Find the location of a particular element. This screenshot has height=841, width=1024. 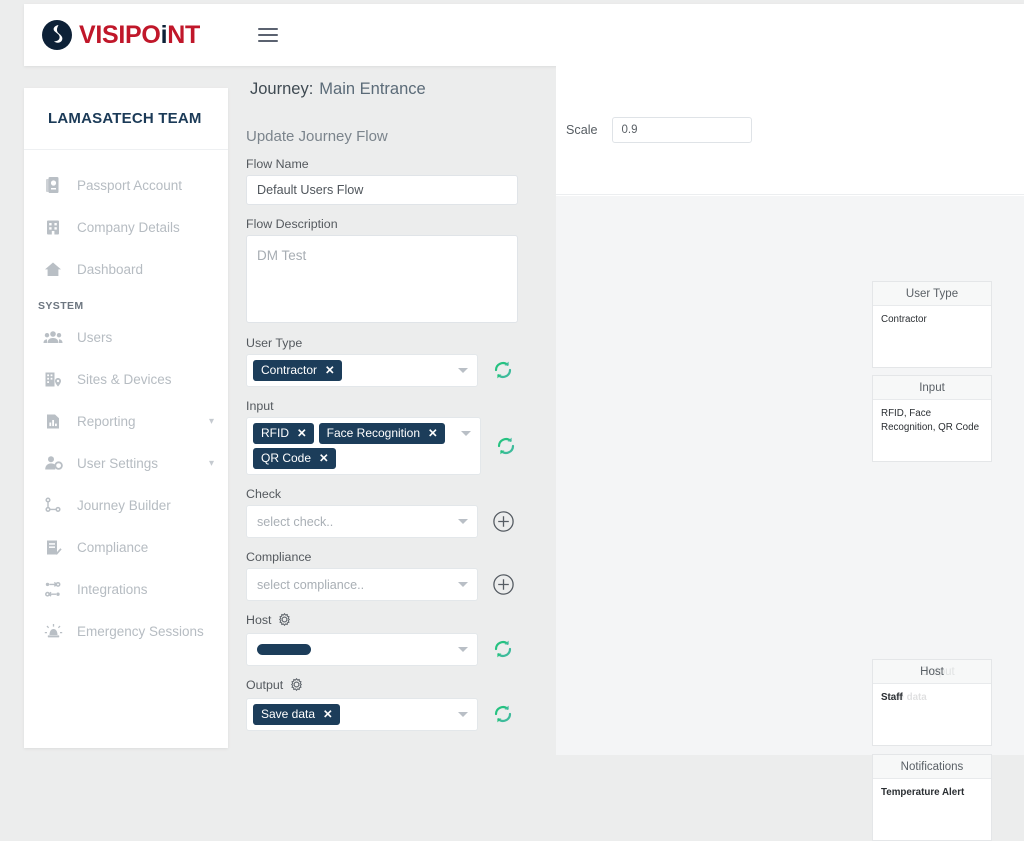

output-sync-refresh-icon is located at coordinates (503, 714).